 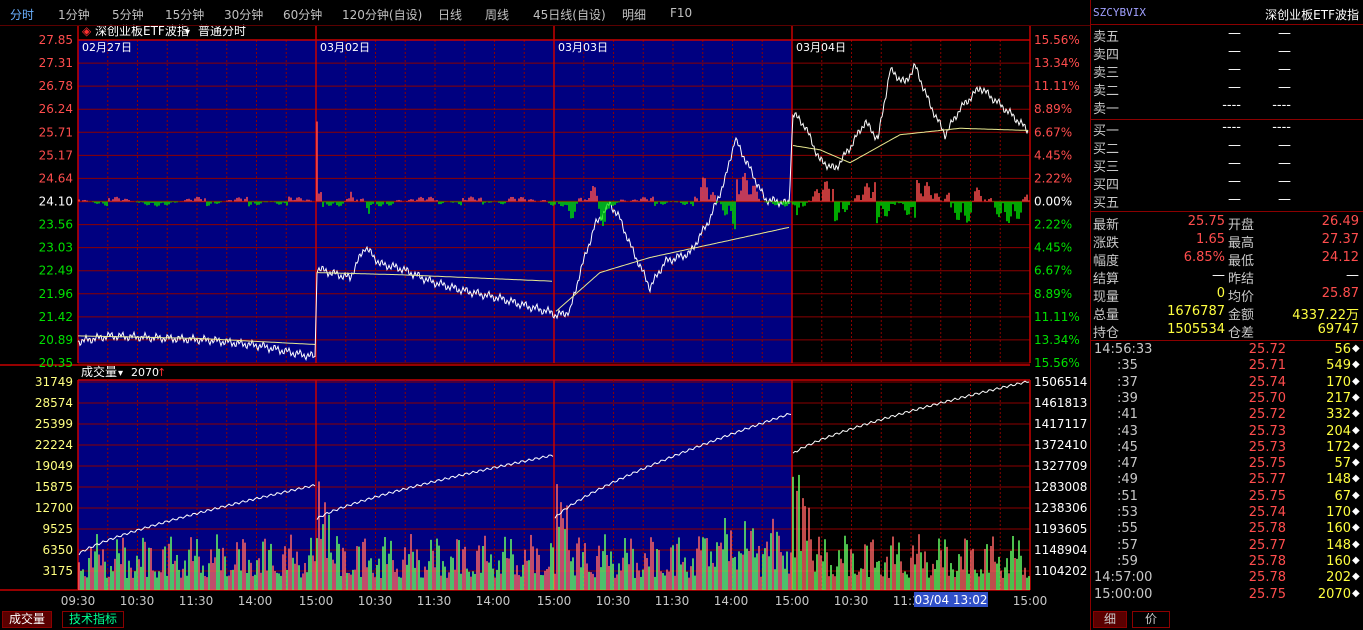 I want to click on period-tab-2: 5分钟, so click(x=128, y=14).